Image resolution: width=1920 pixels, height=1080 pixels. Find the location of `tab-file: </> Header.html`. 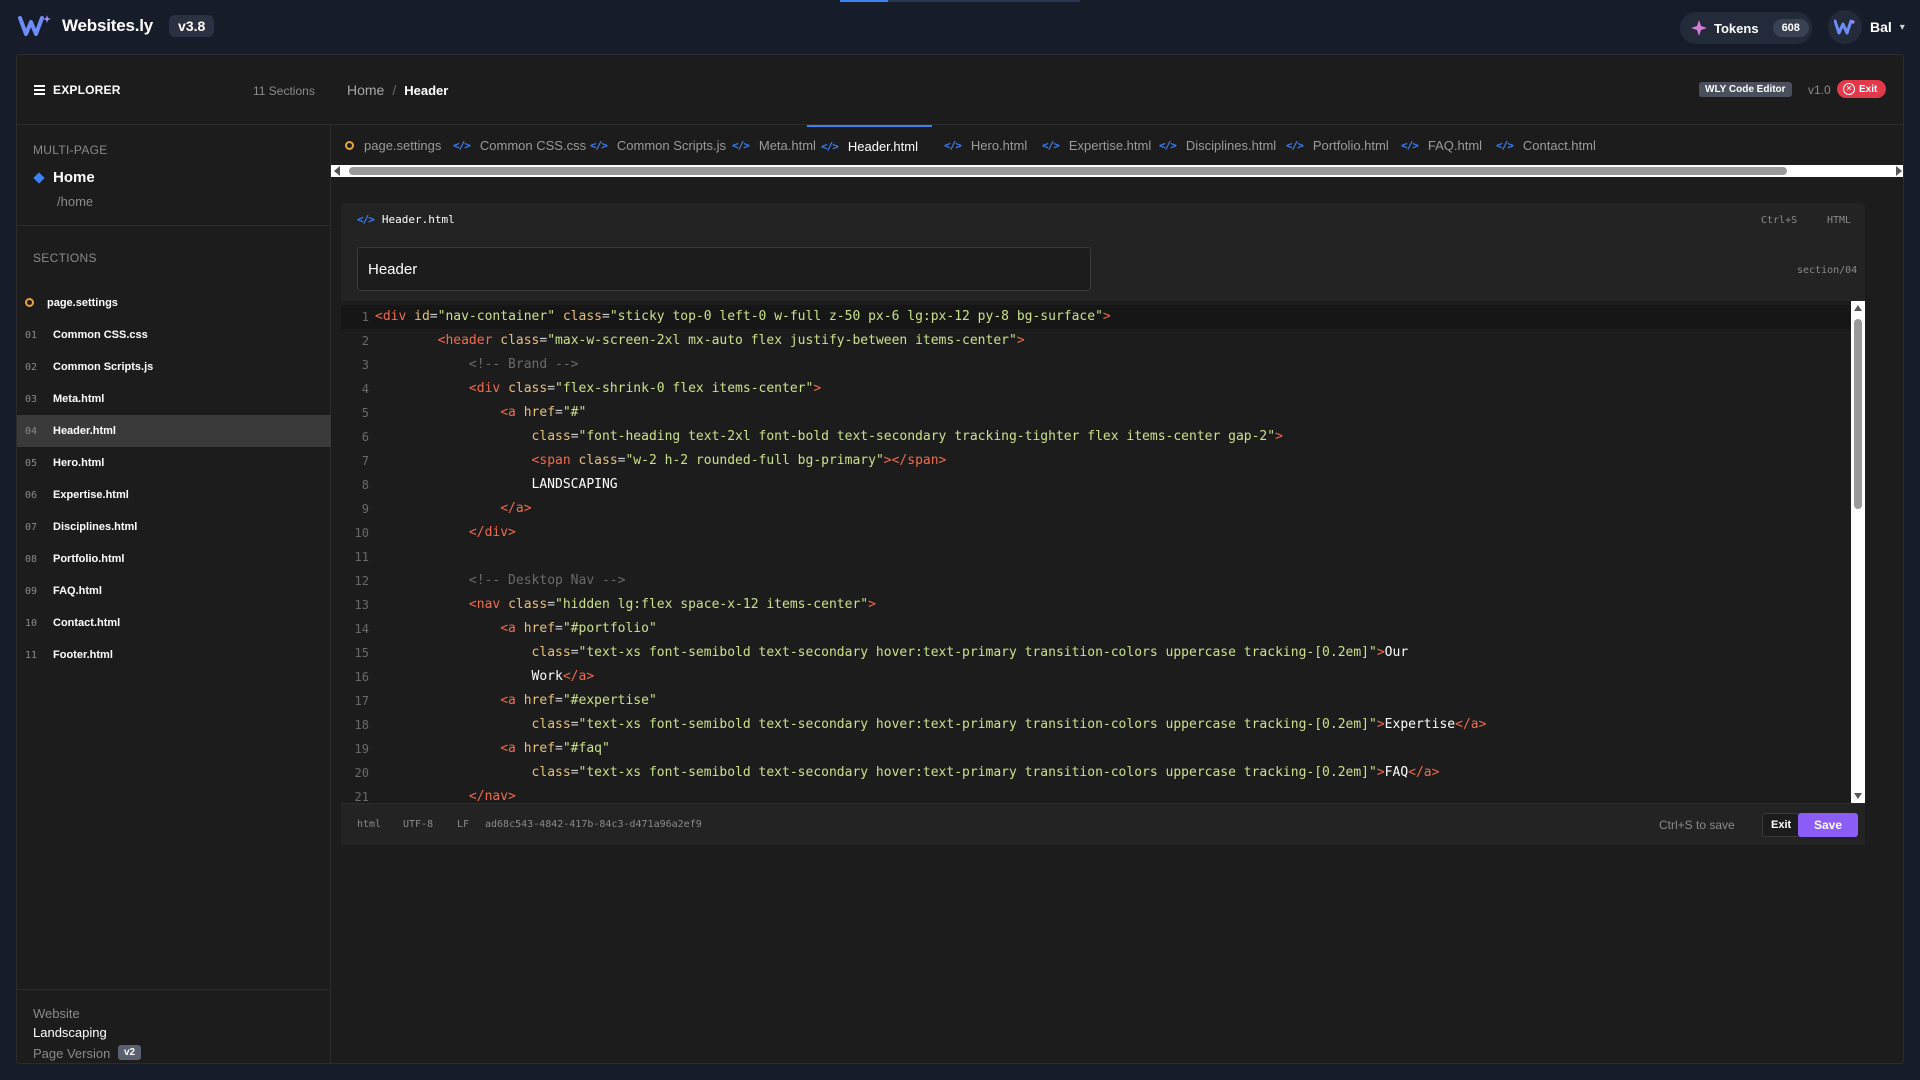

tab-file: </> Header.html is located at coordinates (869, 145).